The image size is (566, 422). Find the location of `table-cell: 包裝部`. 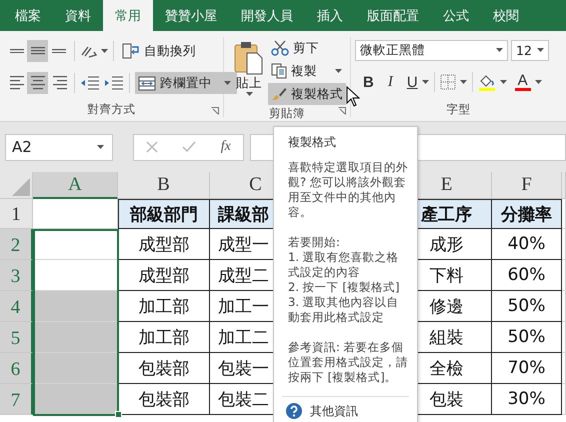

table-cell: 包裝部 is located at coordinates (164, 368).